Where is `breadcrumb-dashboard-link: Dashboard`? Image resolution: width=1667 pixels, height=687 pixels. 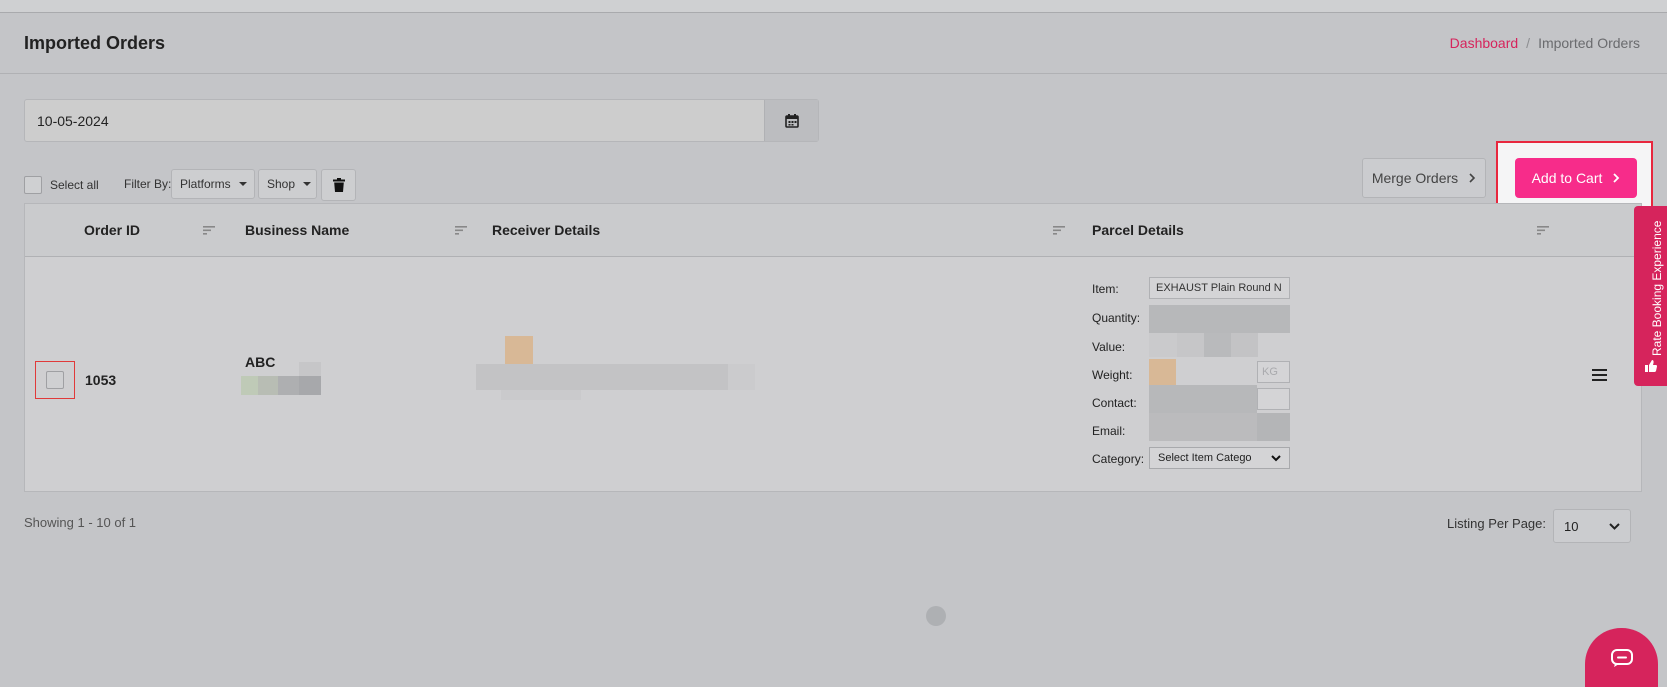 breadcrumb-dashboard-link: Dashboard is located at coordinates (1484, 43).